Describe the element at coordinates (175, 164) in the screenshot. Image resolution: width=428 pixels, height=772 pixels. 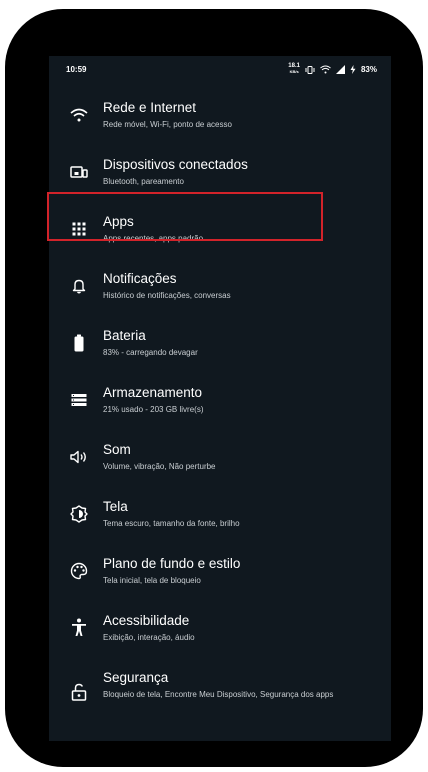
I see `settings-item-title: Dispositivos conectados` at that location.